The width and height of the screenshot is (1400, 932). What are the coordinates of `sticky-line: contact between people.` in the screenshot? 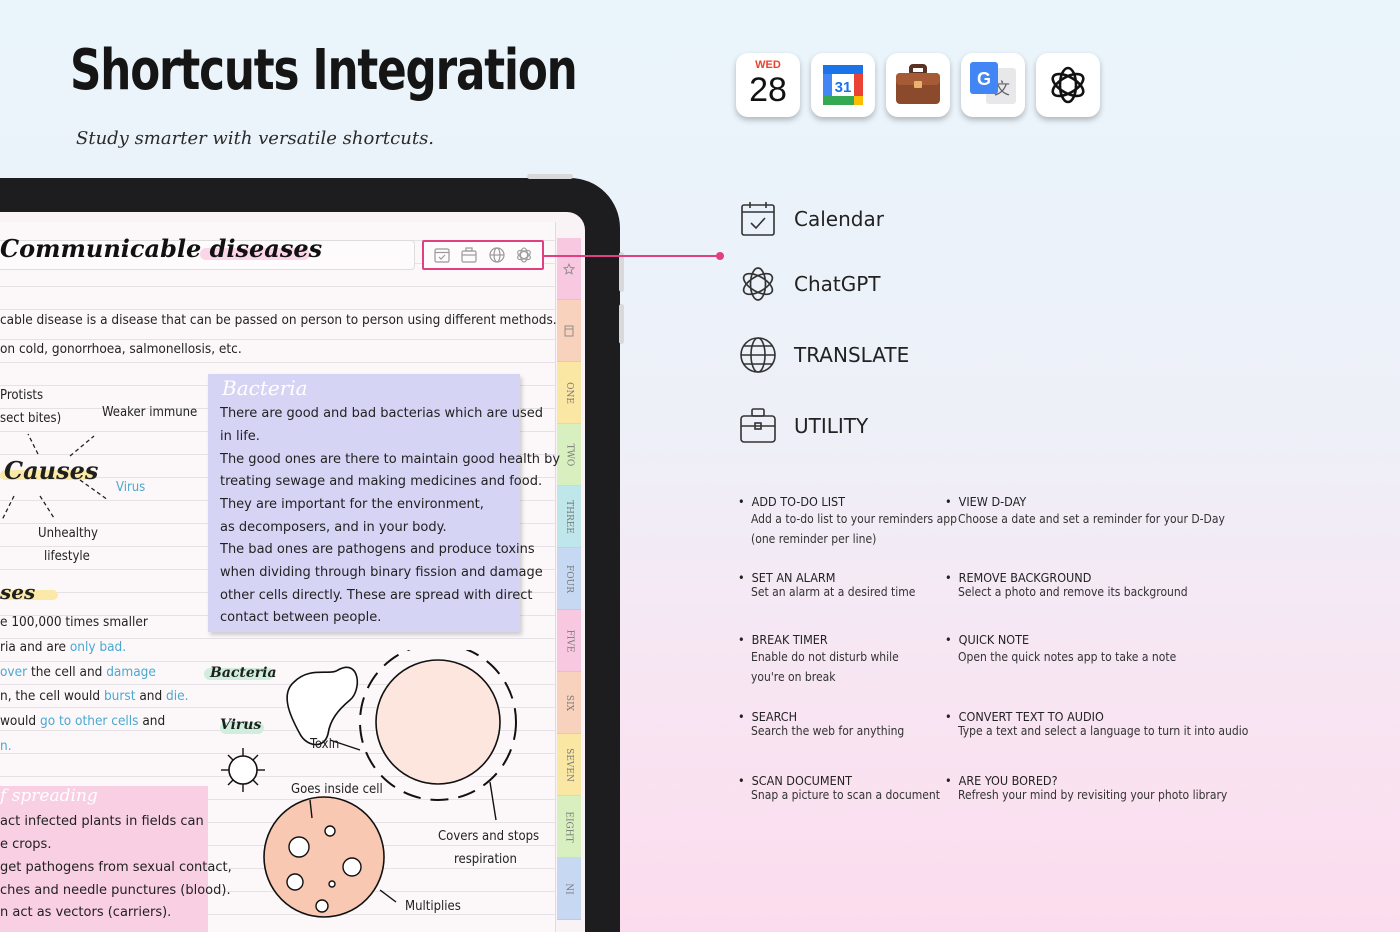 It's located at (301, 617).